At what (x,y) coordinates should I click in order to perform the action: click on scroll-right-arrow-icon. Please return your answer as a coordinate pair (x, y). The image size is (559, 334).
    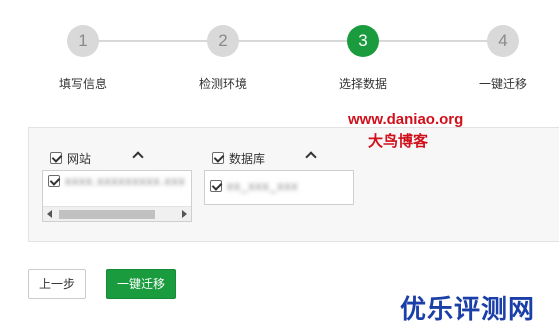
    Looking at the image, I should click on (184, 214).